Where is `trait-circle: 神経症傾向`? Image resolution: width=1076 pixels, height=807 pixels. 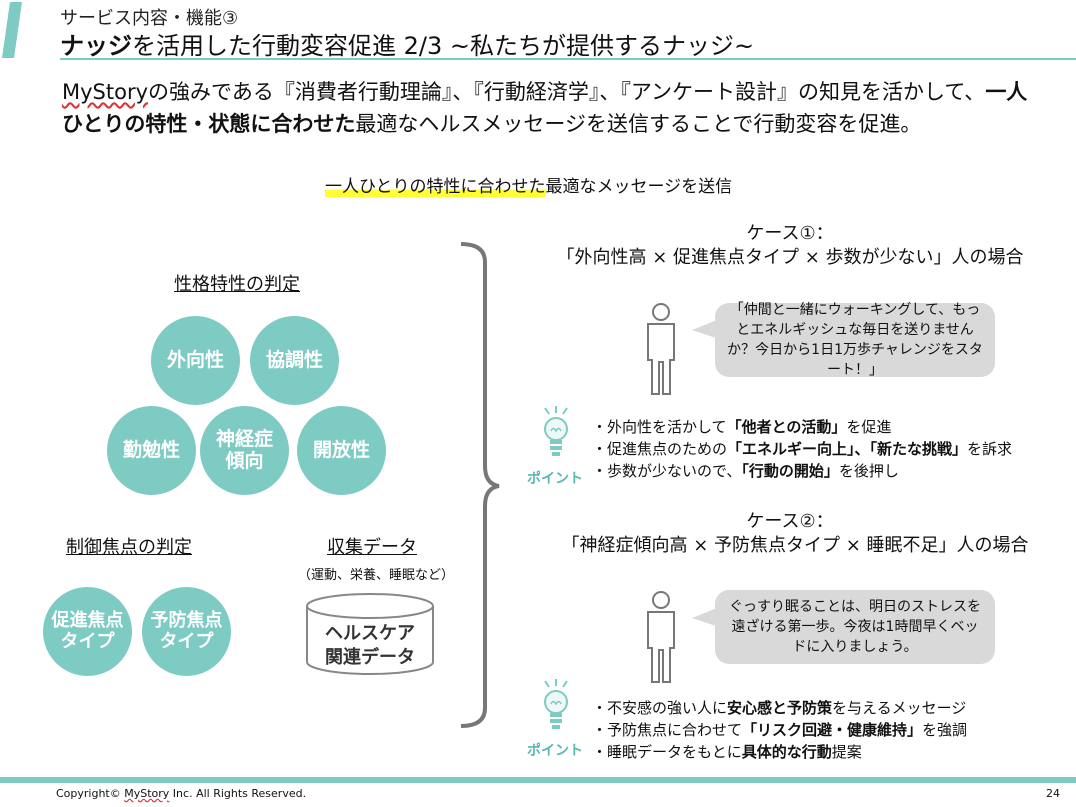 trait-circle: 神経症傾向 is located at coordinates (244, 450).